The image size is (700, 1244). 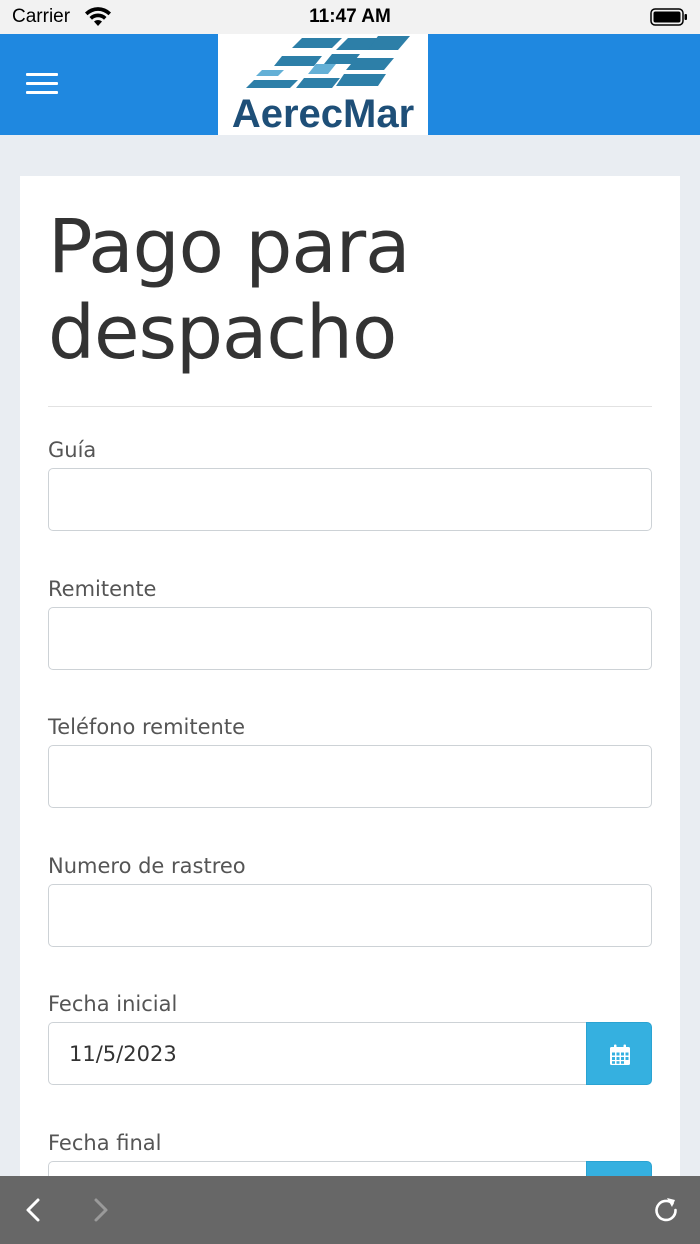 What do you see at coordinates (328, 62) in the screenshot?
I see `logo-mark-icon` at bounding box center [328, 62].